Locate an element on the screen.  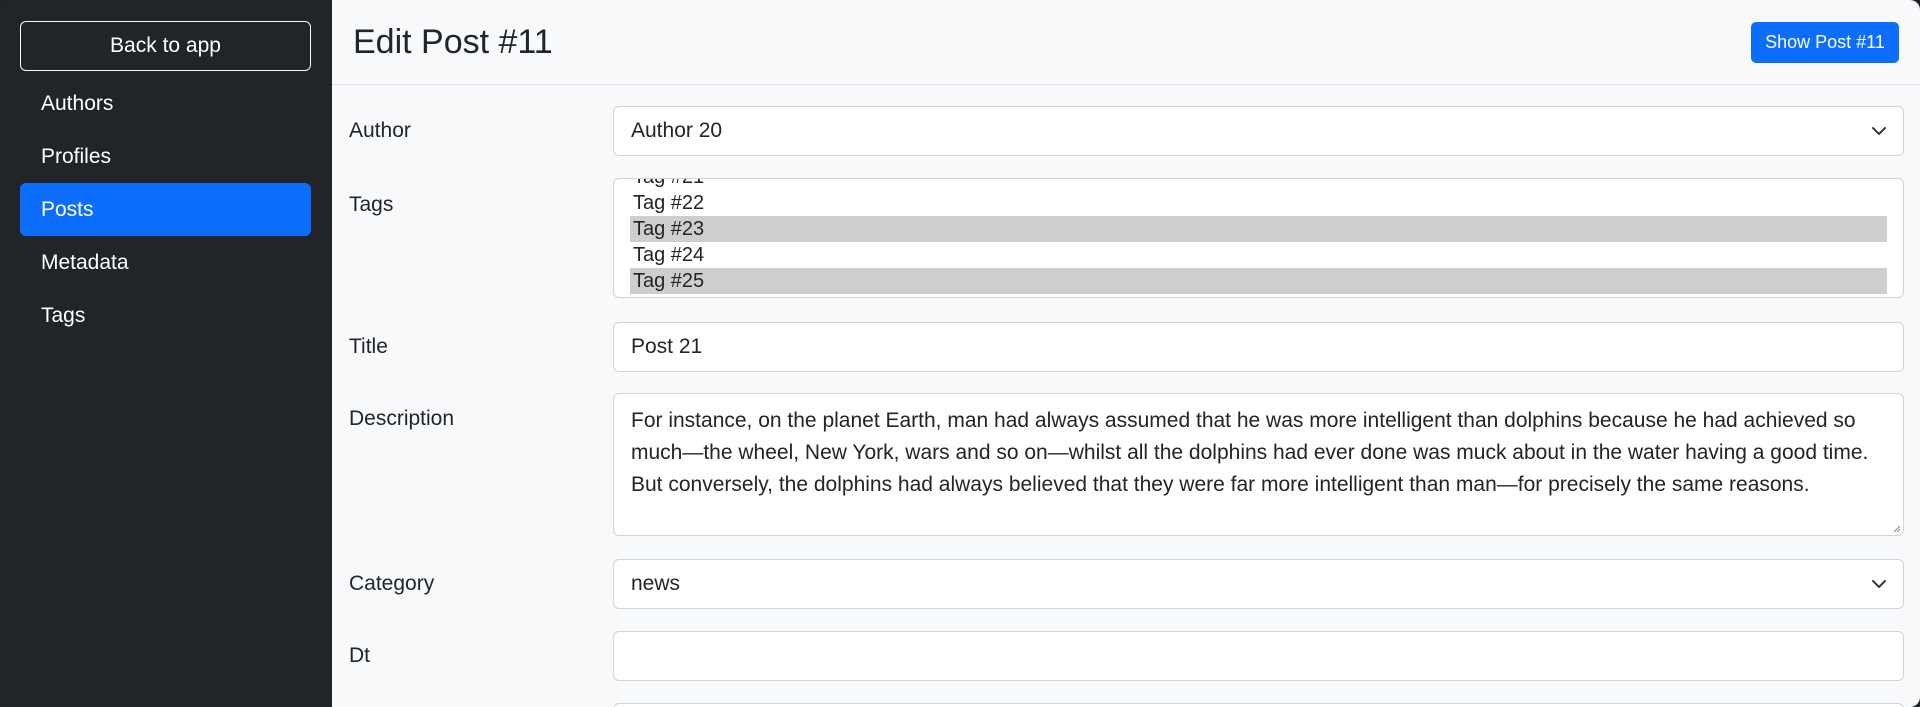
title-label: Title is located at coordinates (368, 346).